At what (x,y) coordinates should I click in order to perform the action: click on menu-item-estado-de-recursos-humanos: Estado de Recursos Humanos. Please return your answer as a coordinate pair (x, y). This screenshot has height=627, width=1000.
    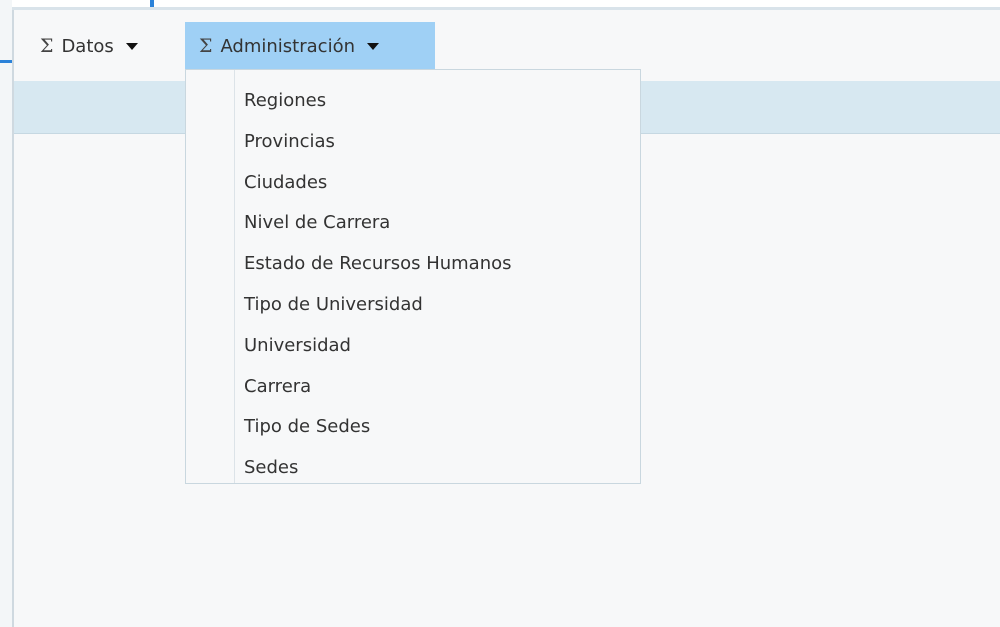
    Looking at the image, I should click on (378, 264).